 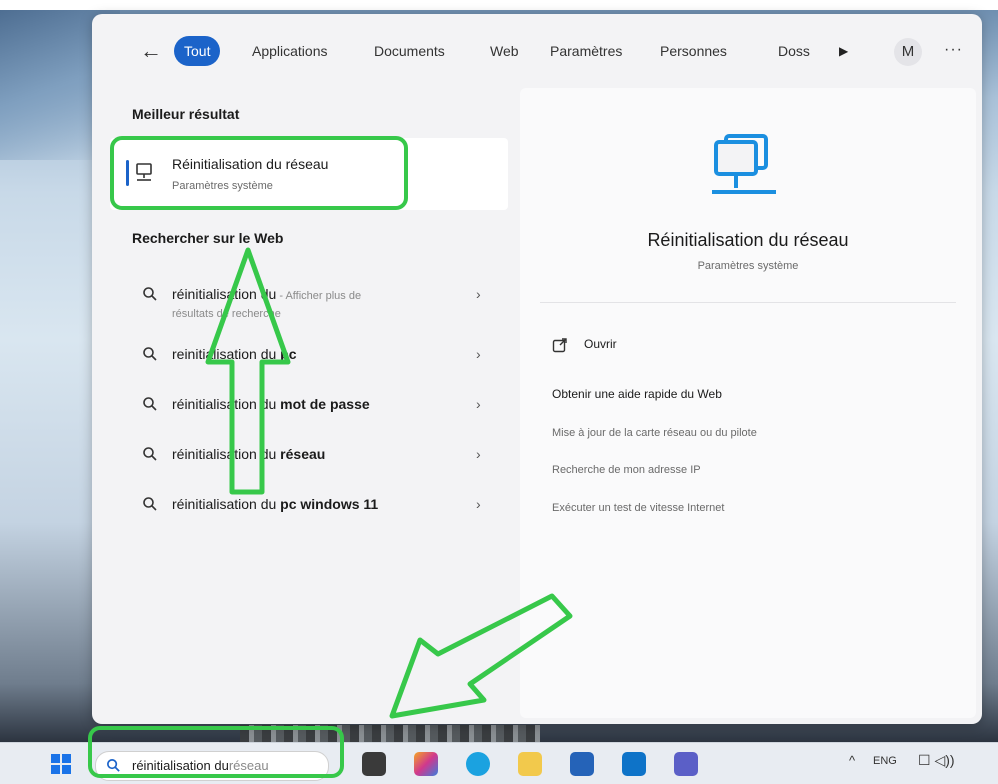 What do you see at coordinates (61, 764) in the screenshot?
I see `windows-start-icon` at bounding box center [61, 764].